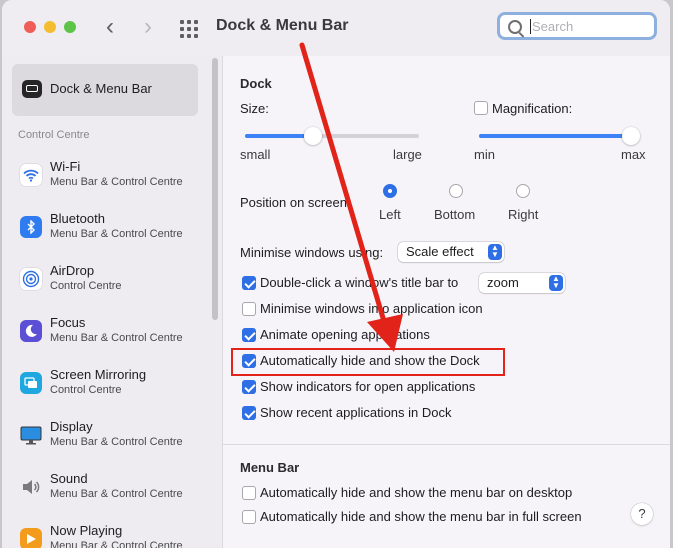  What do you see at coordinates (295, 202) in the screenshot?
I see `position-label: Position on screen:` at bounding box center [295, 202].